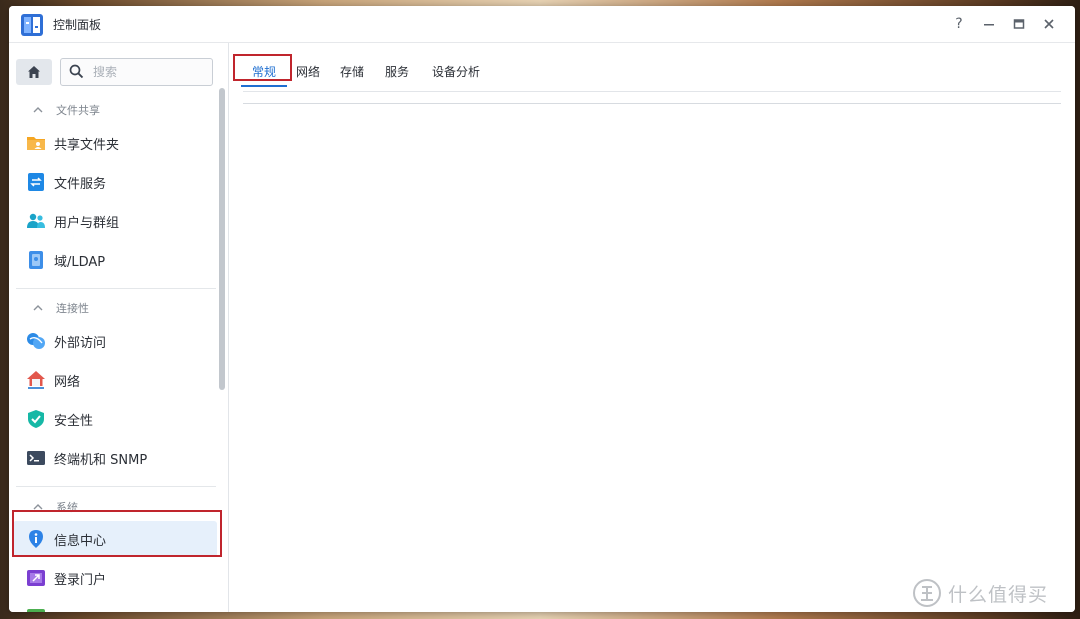 The image size is (1080, 619). Describe the element at coordinates (149, 72) in the screenshot. I see `search-input` at that location.